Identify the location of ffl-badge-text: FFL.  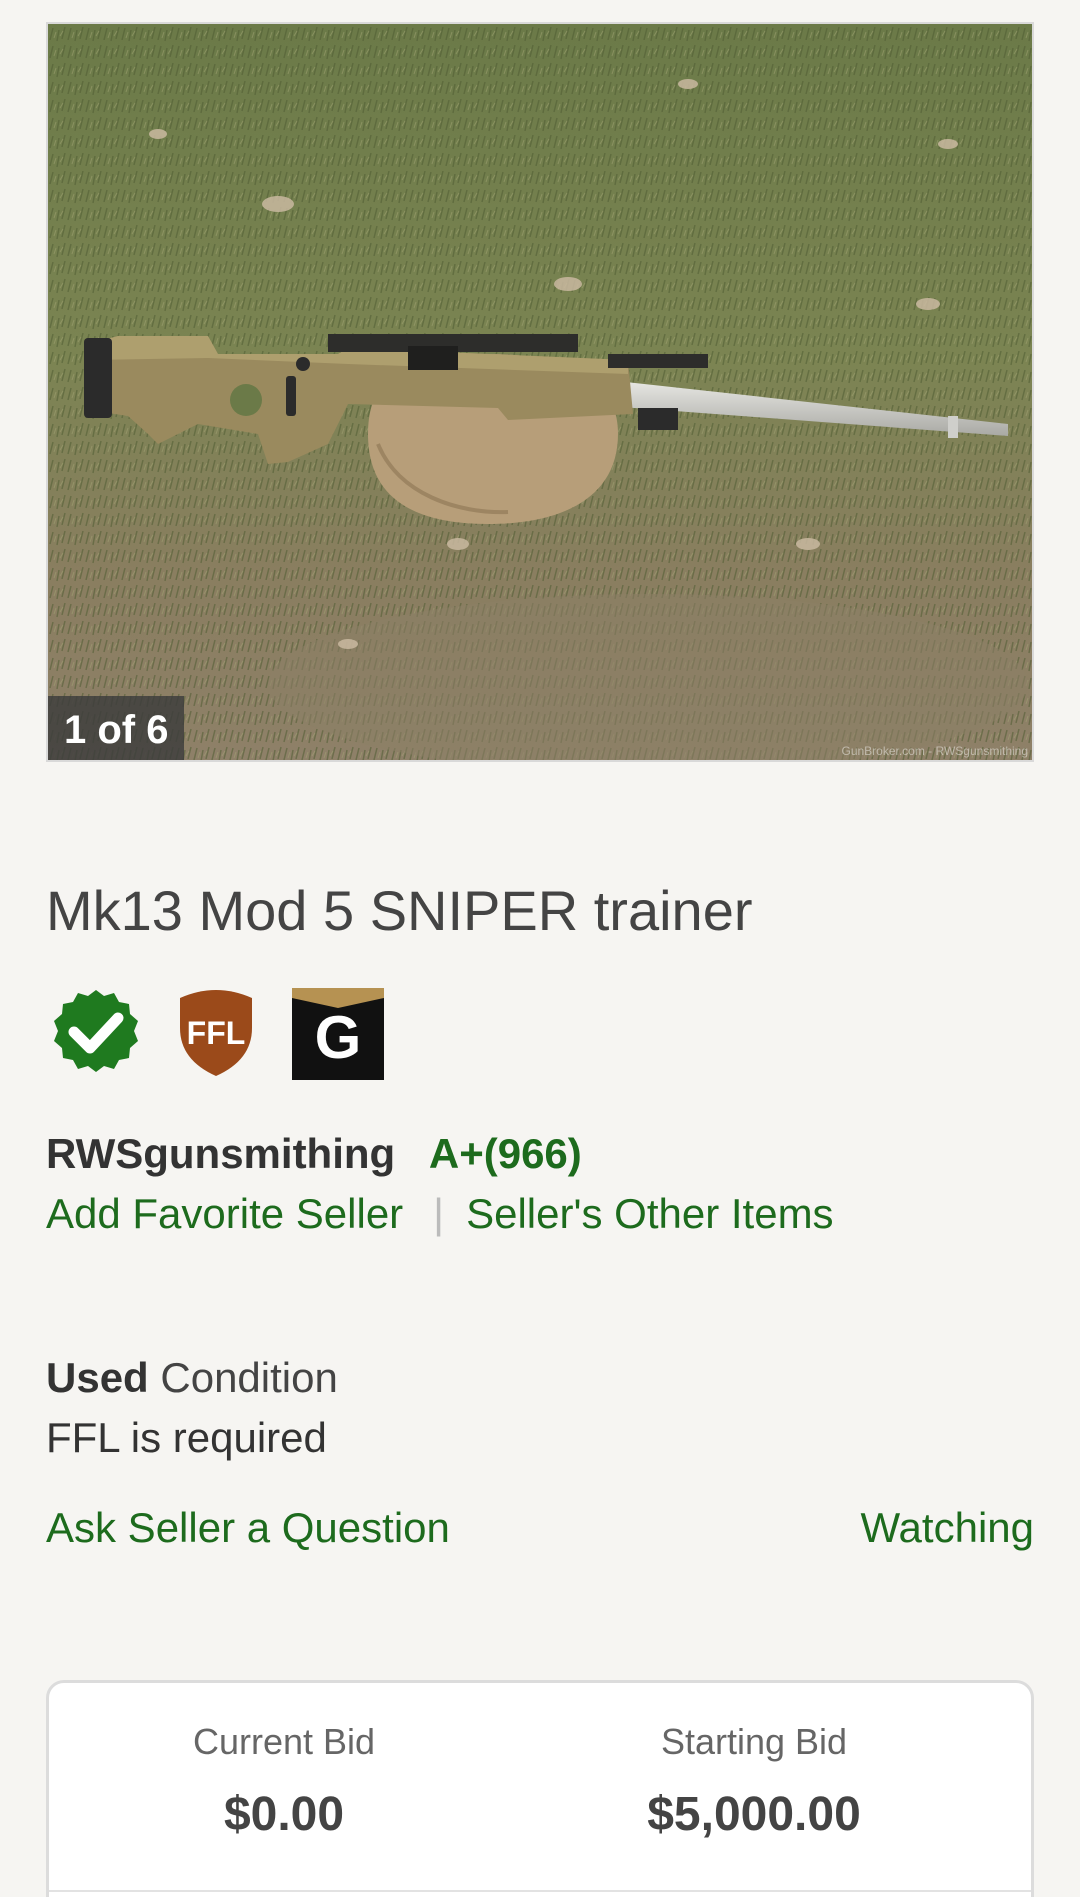
(216, 1033).